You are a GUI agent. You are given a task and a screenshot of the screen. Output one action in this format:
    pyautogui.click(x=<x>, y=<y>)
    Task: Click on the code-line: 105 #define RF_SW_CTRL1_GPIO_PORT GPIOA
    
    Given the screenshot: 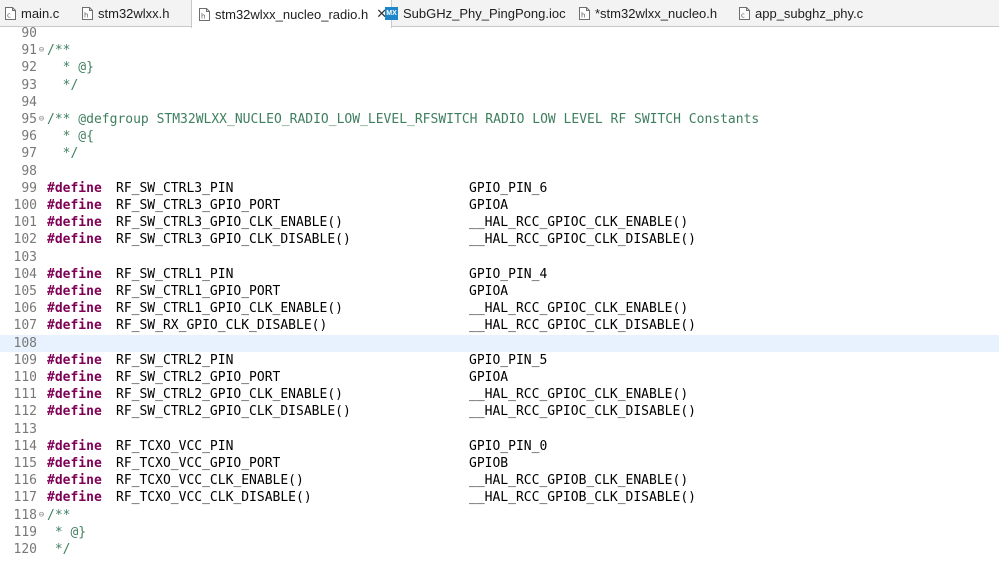 What is the action you would take?
    pyautogui.click(x=499, y=291)
    